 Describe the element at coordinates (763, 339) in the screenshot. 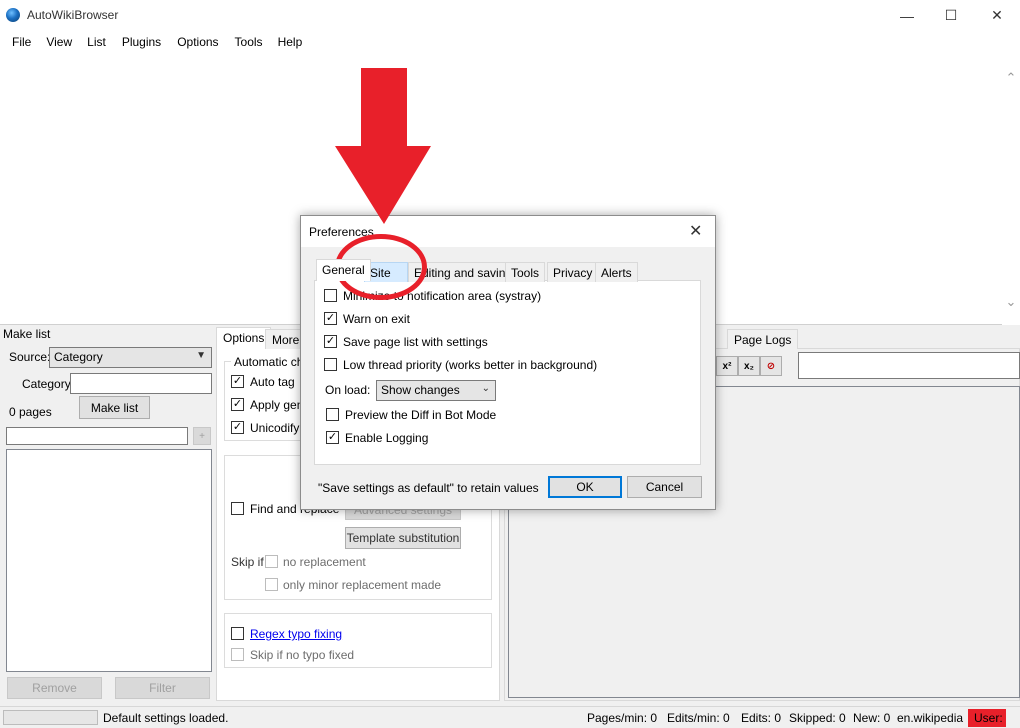

I see `tab-page-logs: Page Logs` at that location.